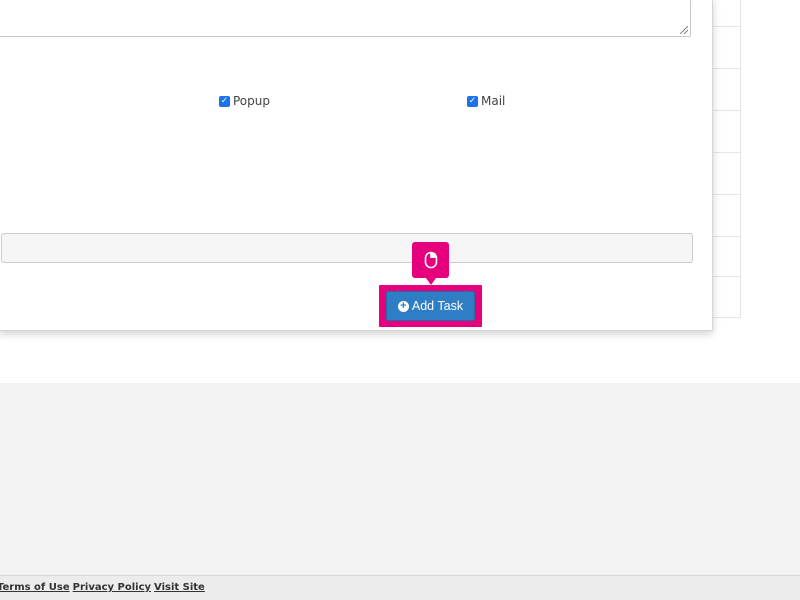 The image size is (800, 600). Describe the element at coordinates (345, 18) in the screenshot. I see `description-textarea` at that location.